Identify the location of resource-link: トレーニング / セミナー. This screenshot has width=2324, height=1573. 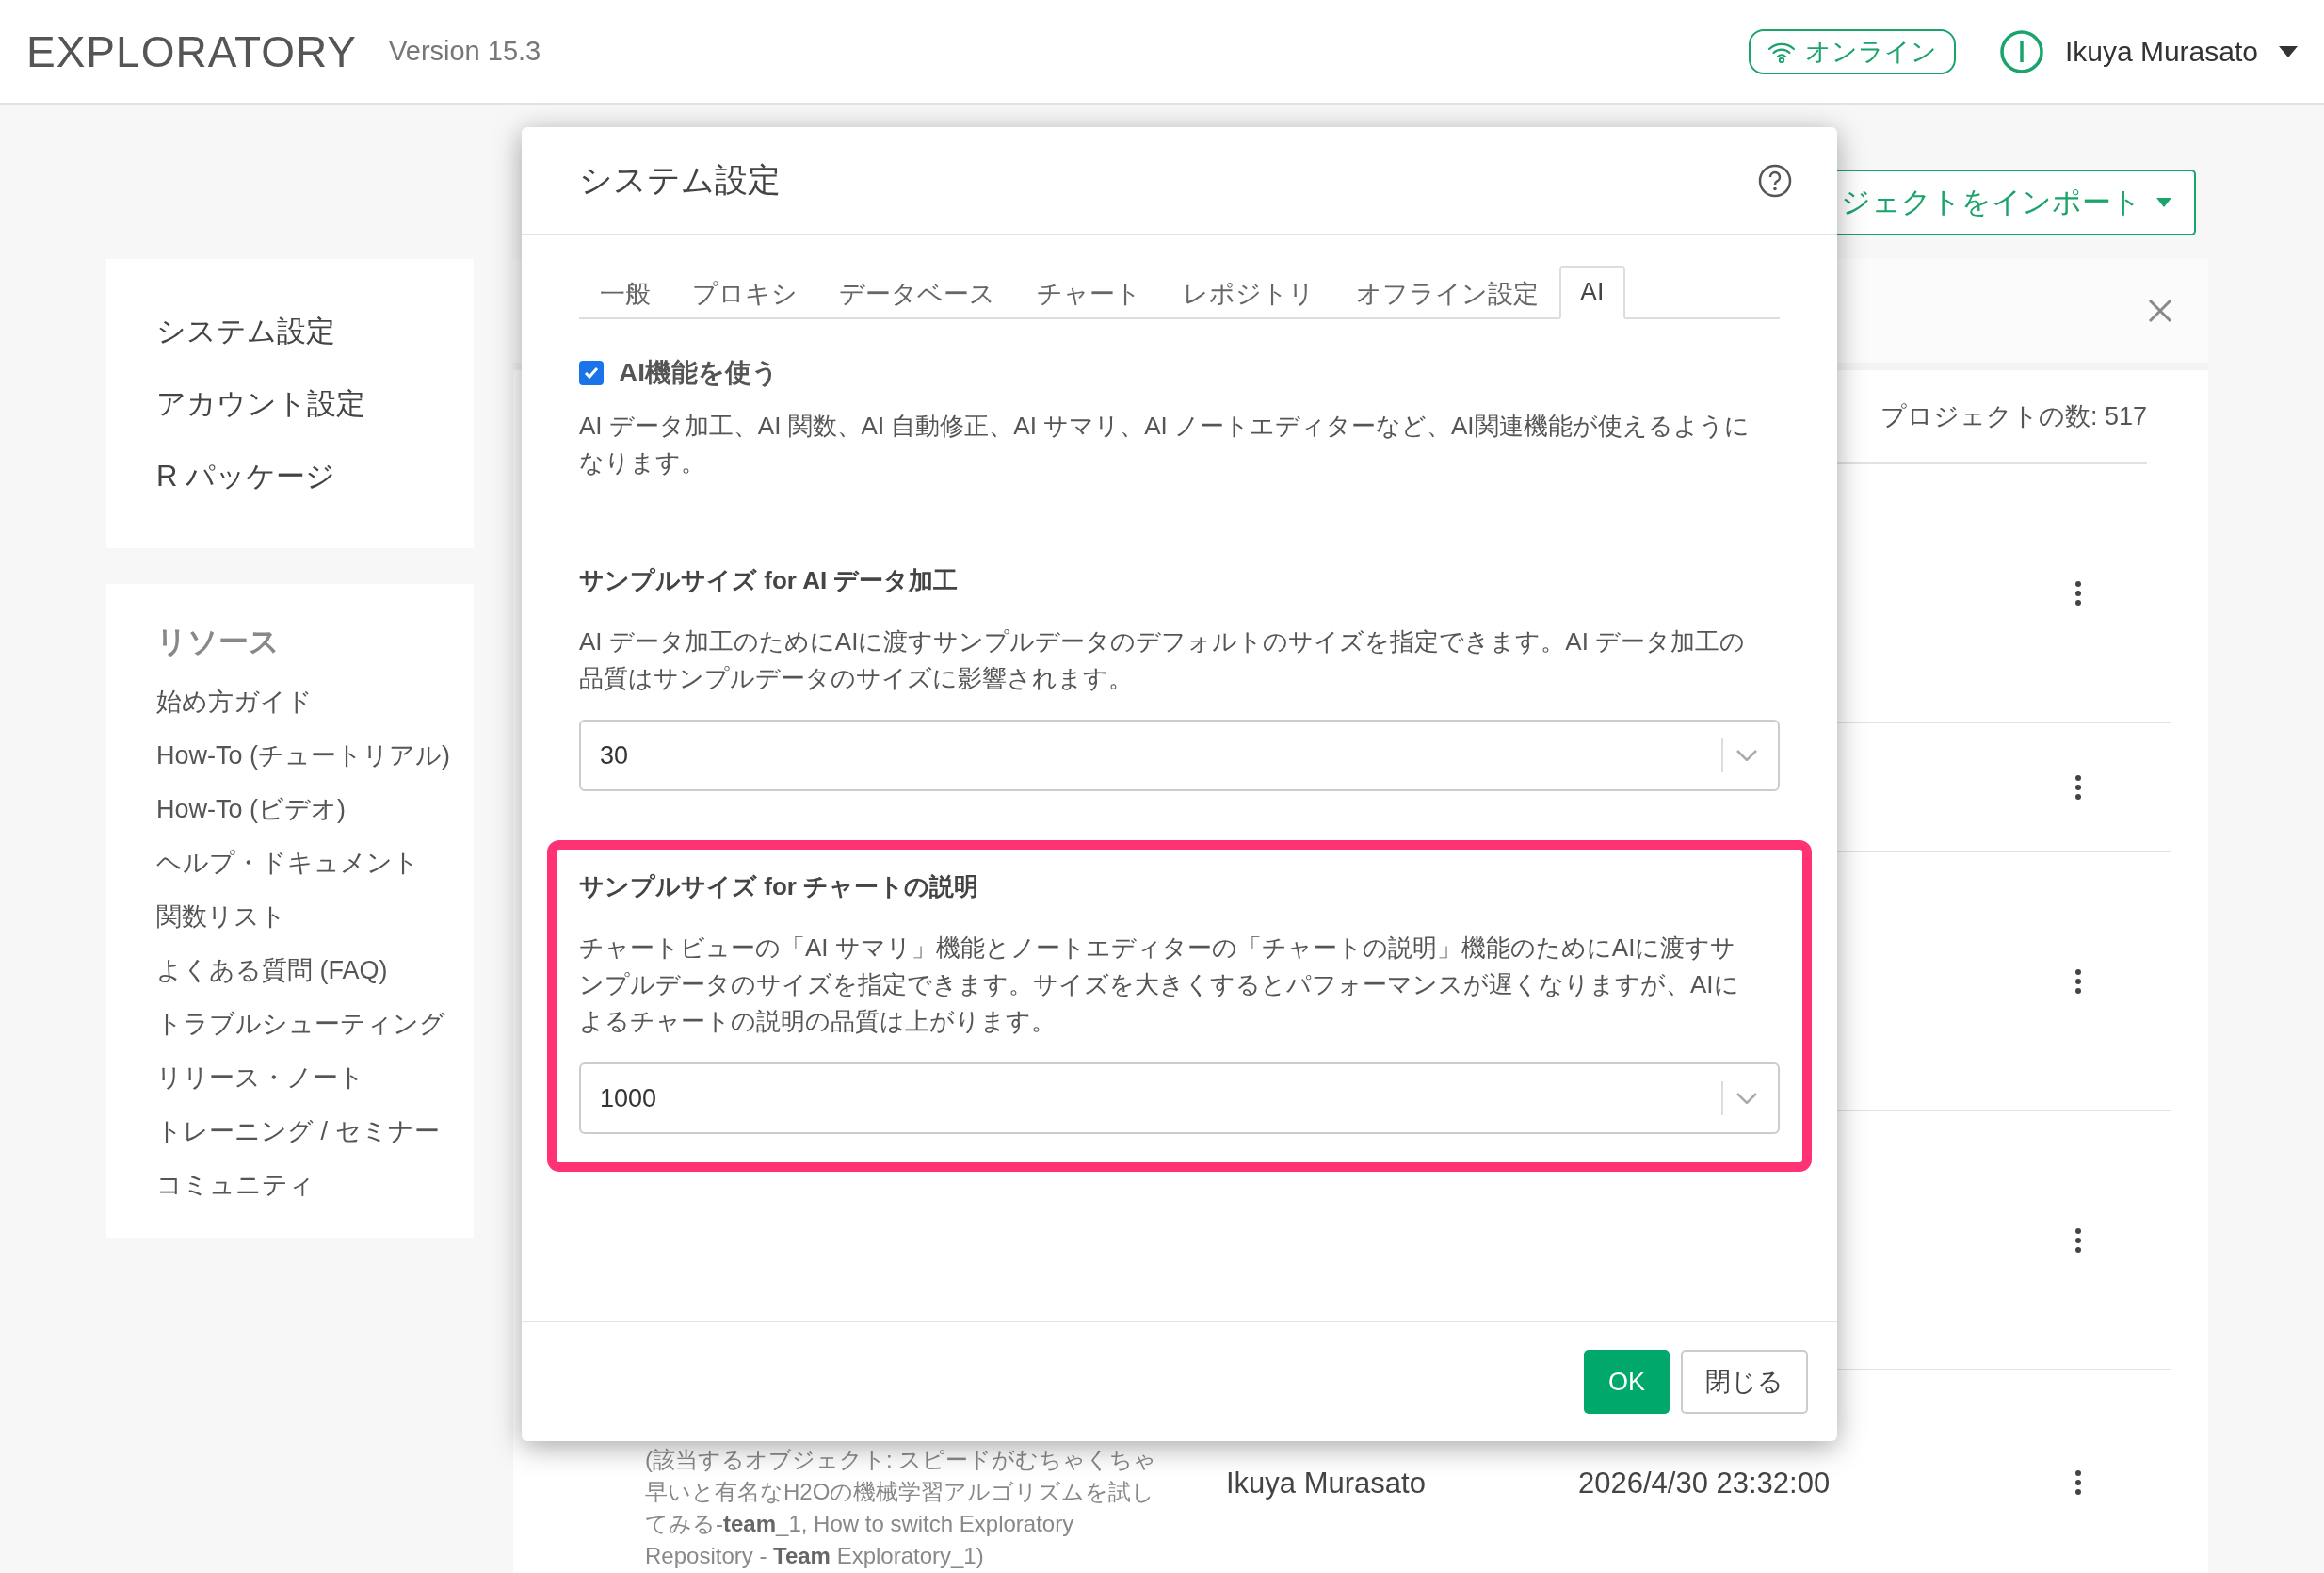
(315, 1131).